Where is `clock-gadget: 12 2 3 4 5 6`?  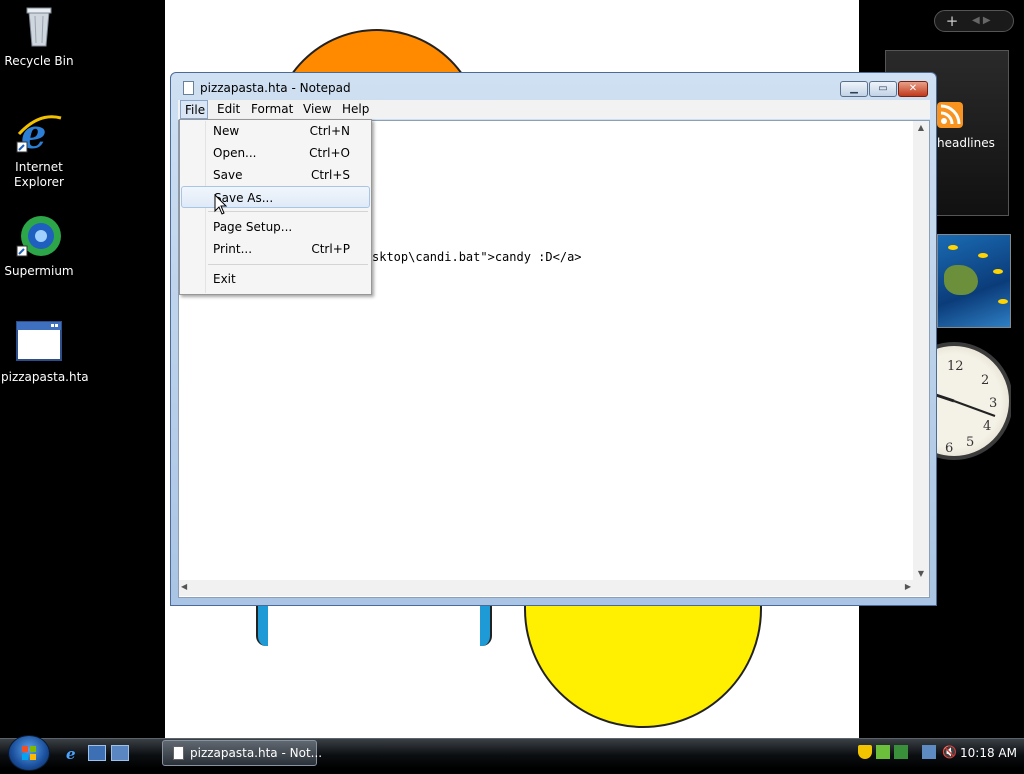
clock-gadget: 12 2 3 4 5 6 is located at coordinates (968, 402).